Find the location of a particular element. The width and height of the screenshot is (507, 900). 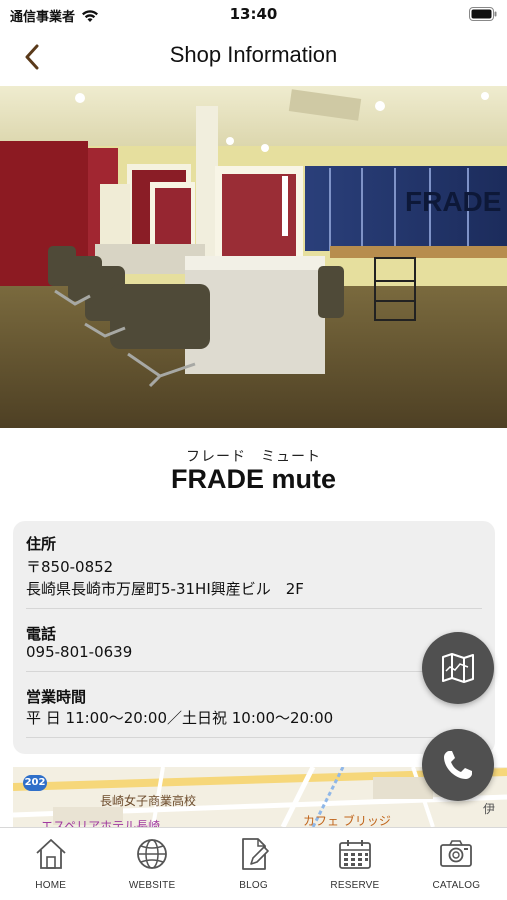

phone-section: 電話 095-801-0639 is located at coordinates (254, 640).